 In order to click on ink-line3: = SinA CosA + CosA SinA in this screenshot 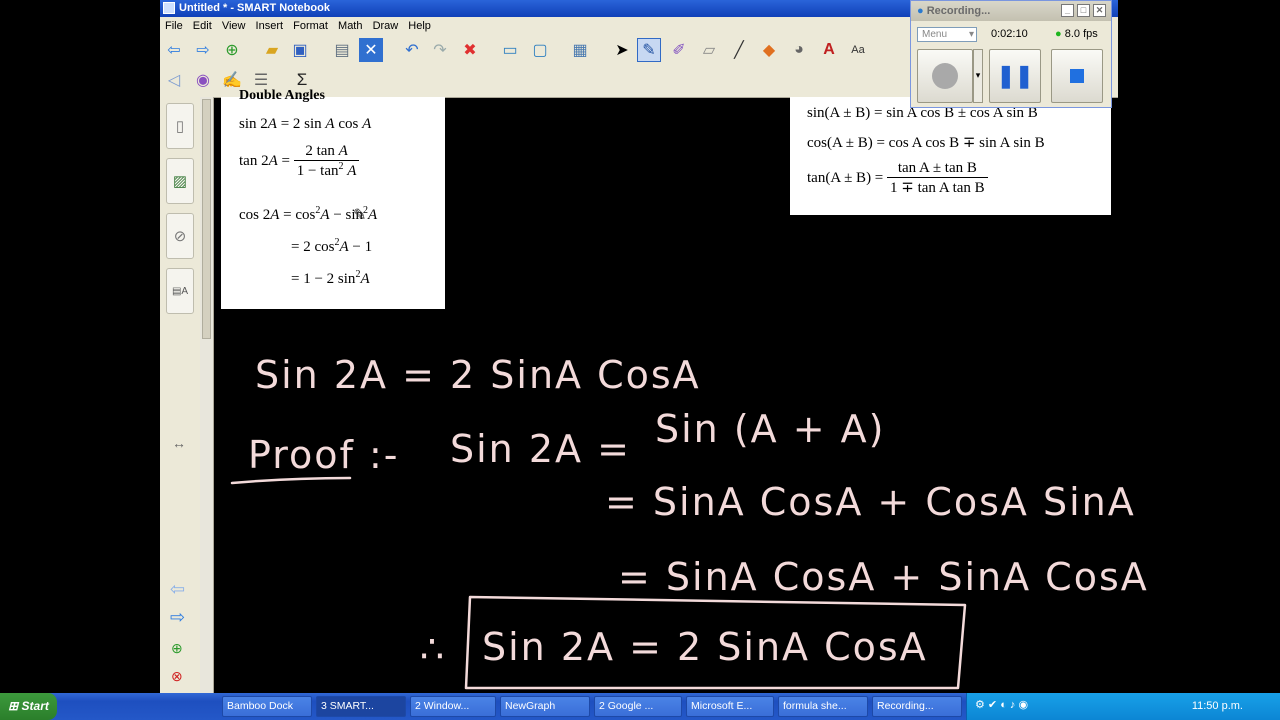, I will do `click(870, 502)`.